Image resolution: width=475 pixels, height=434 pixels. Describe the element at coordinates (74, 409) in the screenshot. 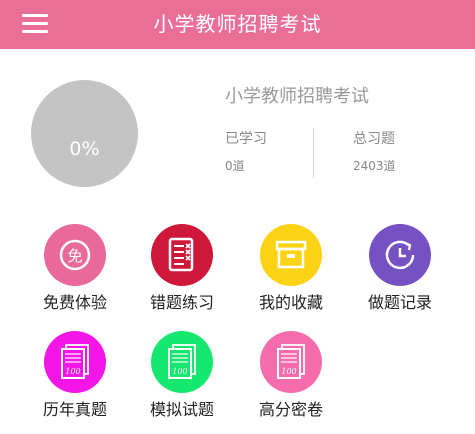

I see `past-exams-label: 历年真题` at that location.